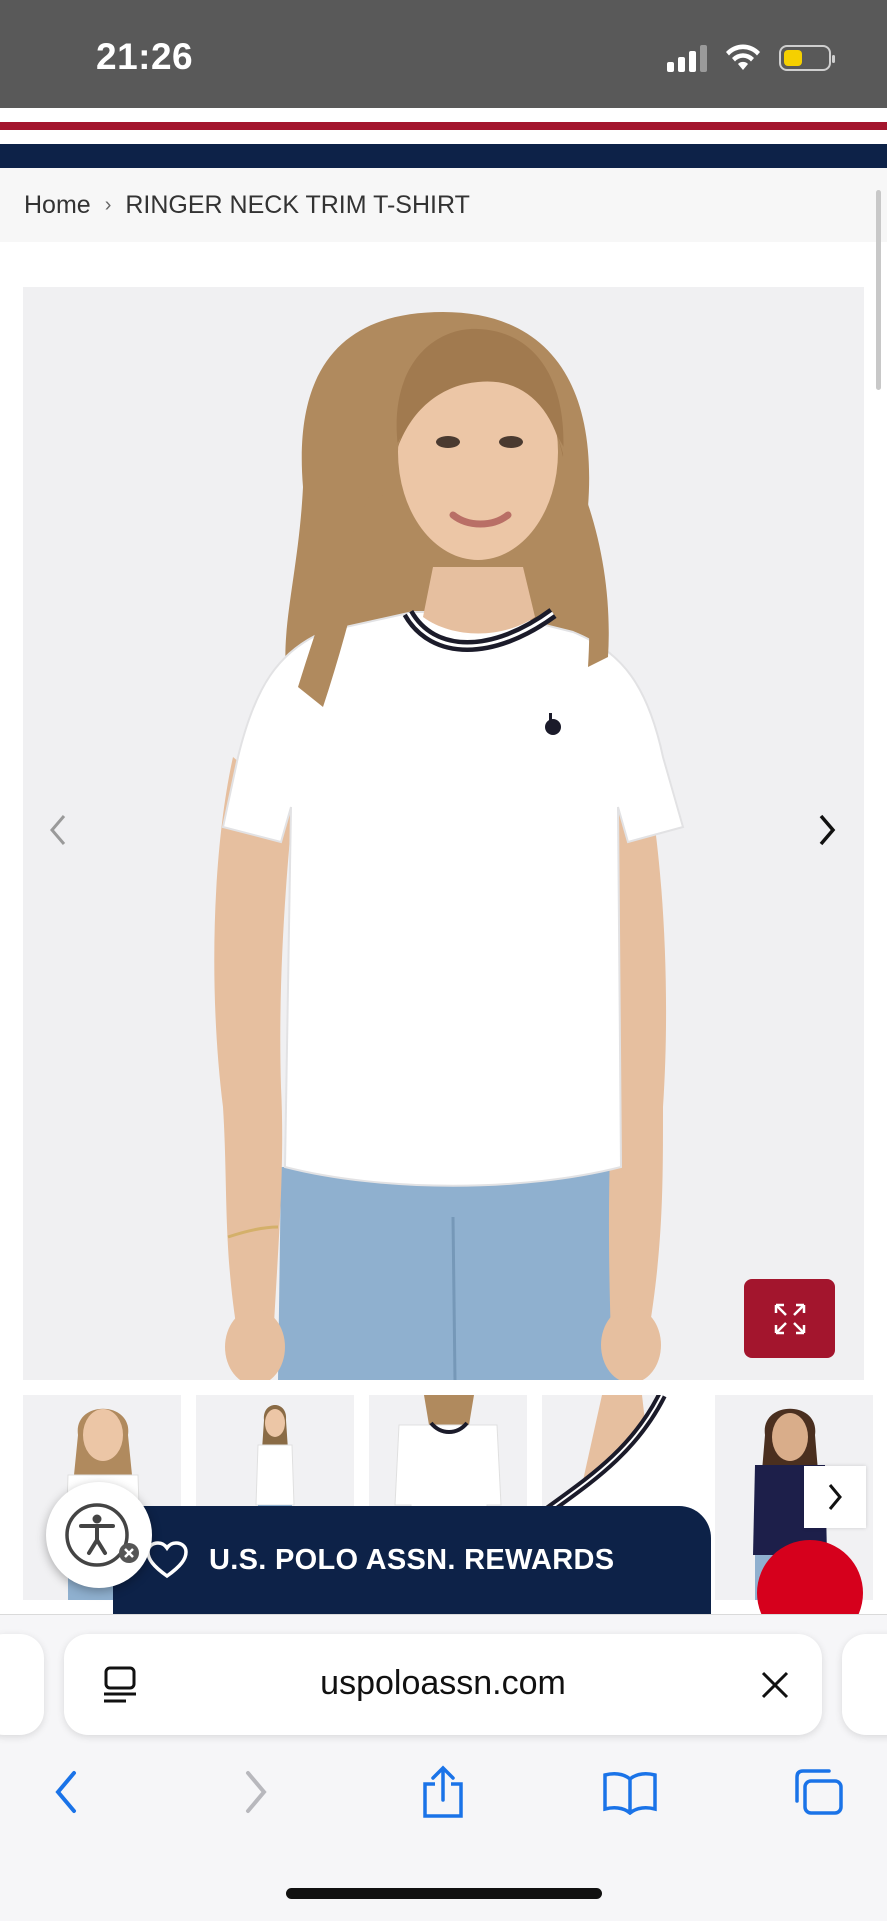  Describe the element at coordinates (743, 57) in the screenshot. I see `wifi-icon` at that location.